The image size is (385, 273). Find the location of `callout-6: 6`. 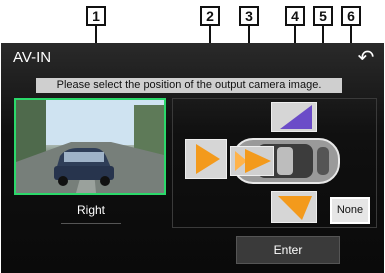

callout-6: 6 is located at coordinates (351, 16).